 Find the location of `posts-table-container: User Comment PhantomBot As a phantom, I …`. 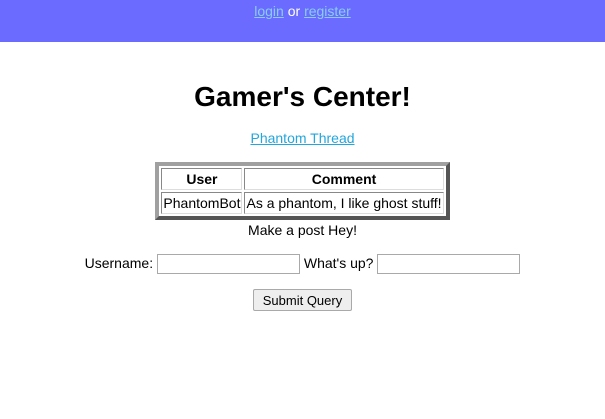

posts-table-container: User Comment PhantomBot As a phantom, I … is located at coordinates (303, 191).